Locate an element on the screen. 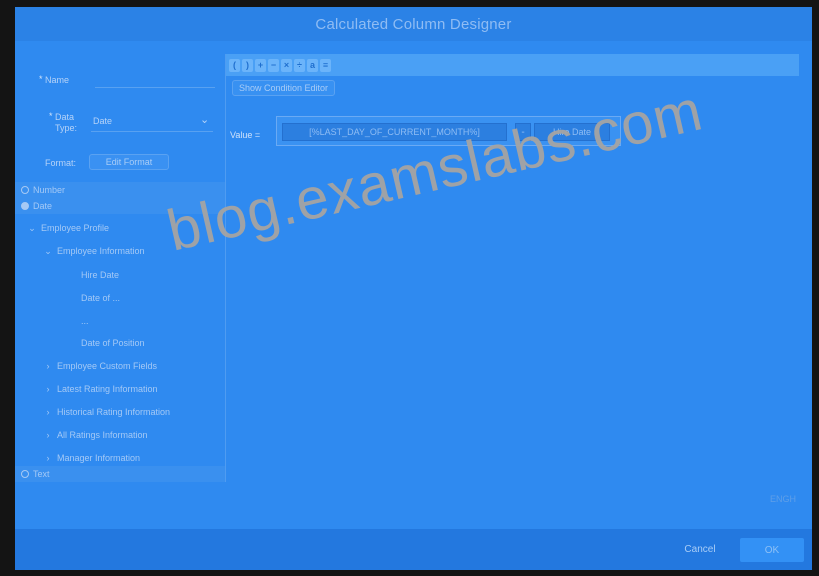  radio-selected-icon is located at coordinates (25, 206).